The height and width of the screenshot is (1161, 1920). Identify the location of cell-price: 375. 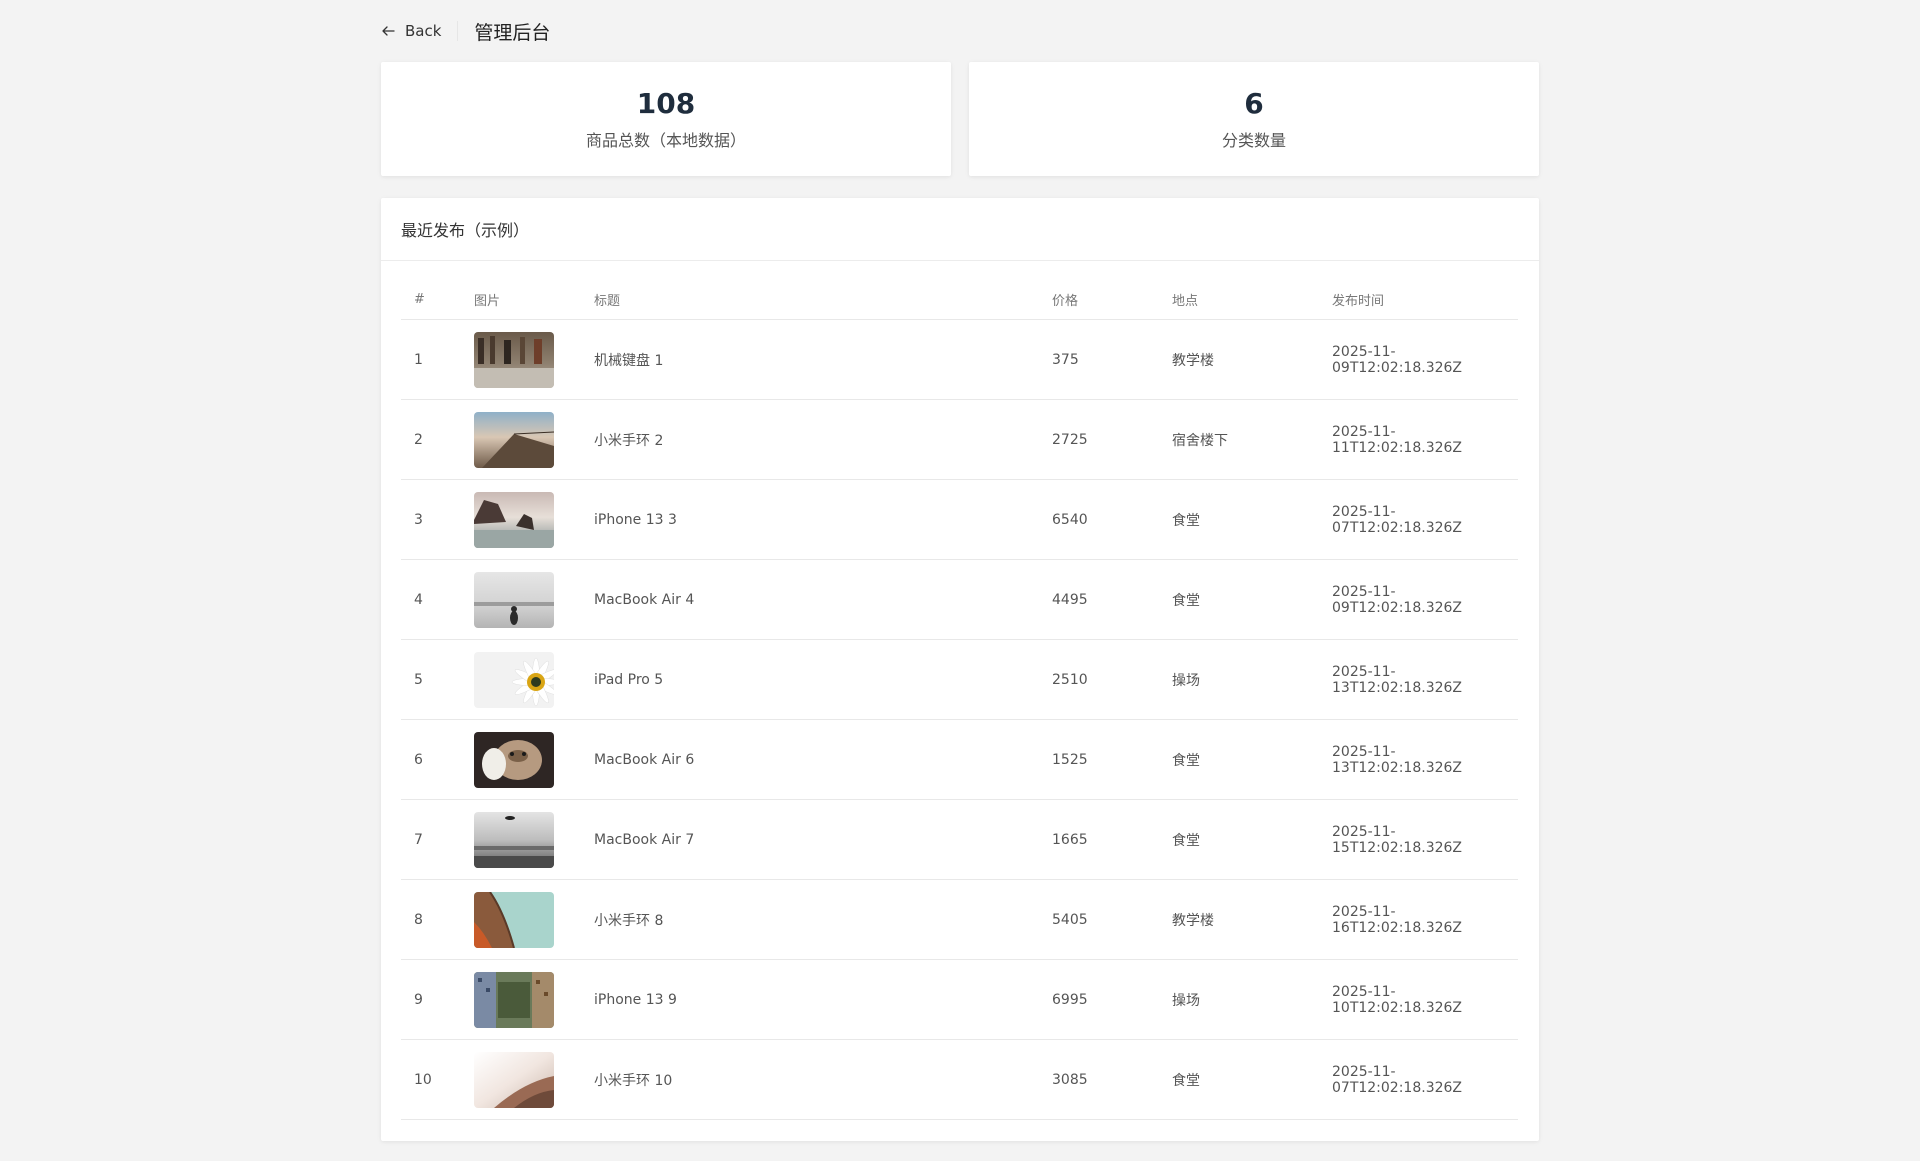
(1099, 359).